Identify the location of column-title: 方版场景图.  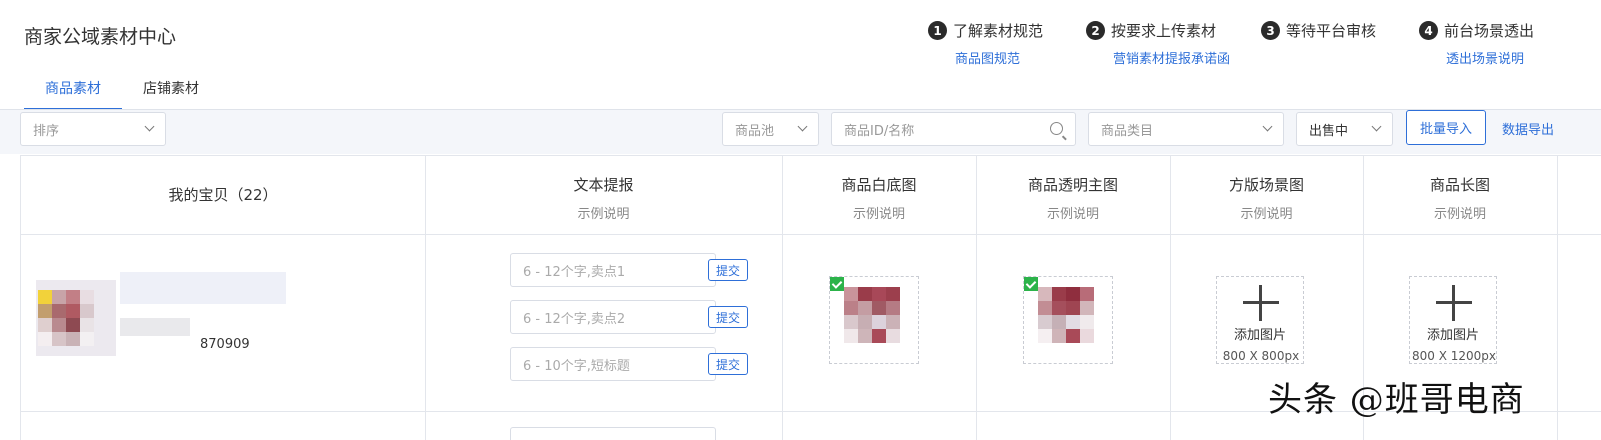
(1266, 185).